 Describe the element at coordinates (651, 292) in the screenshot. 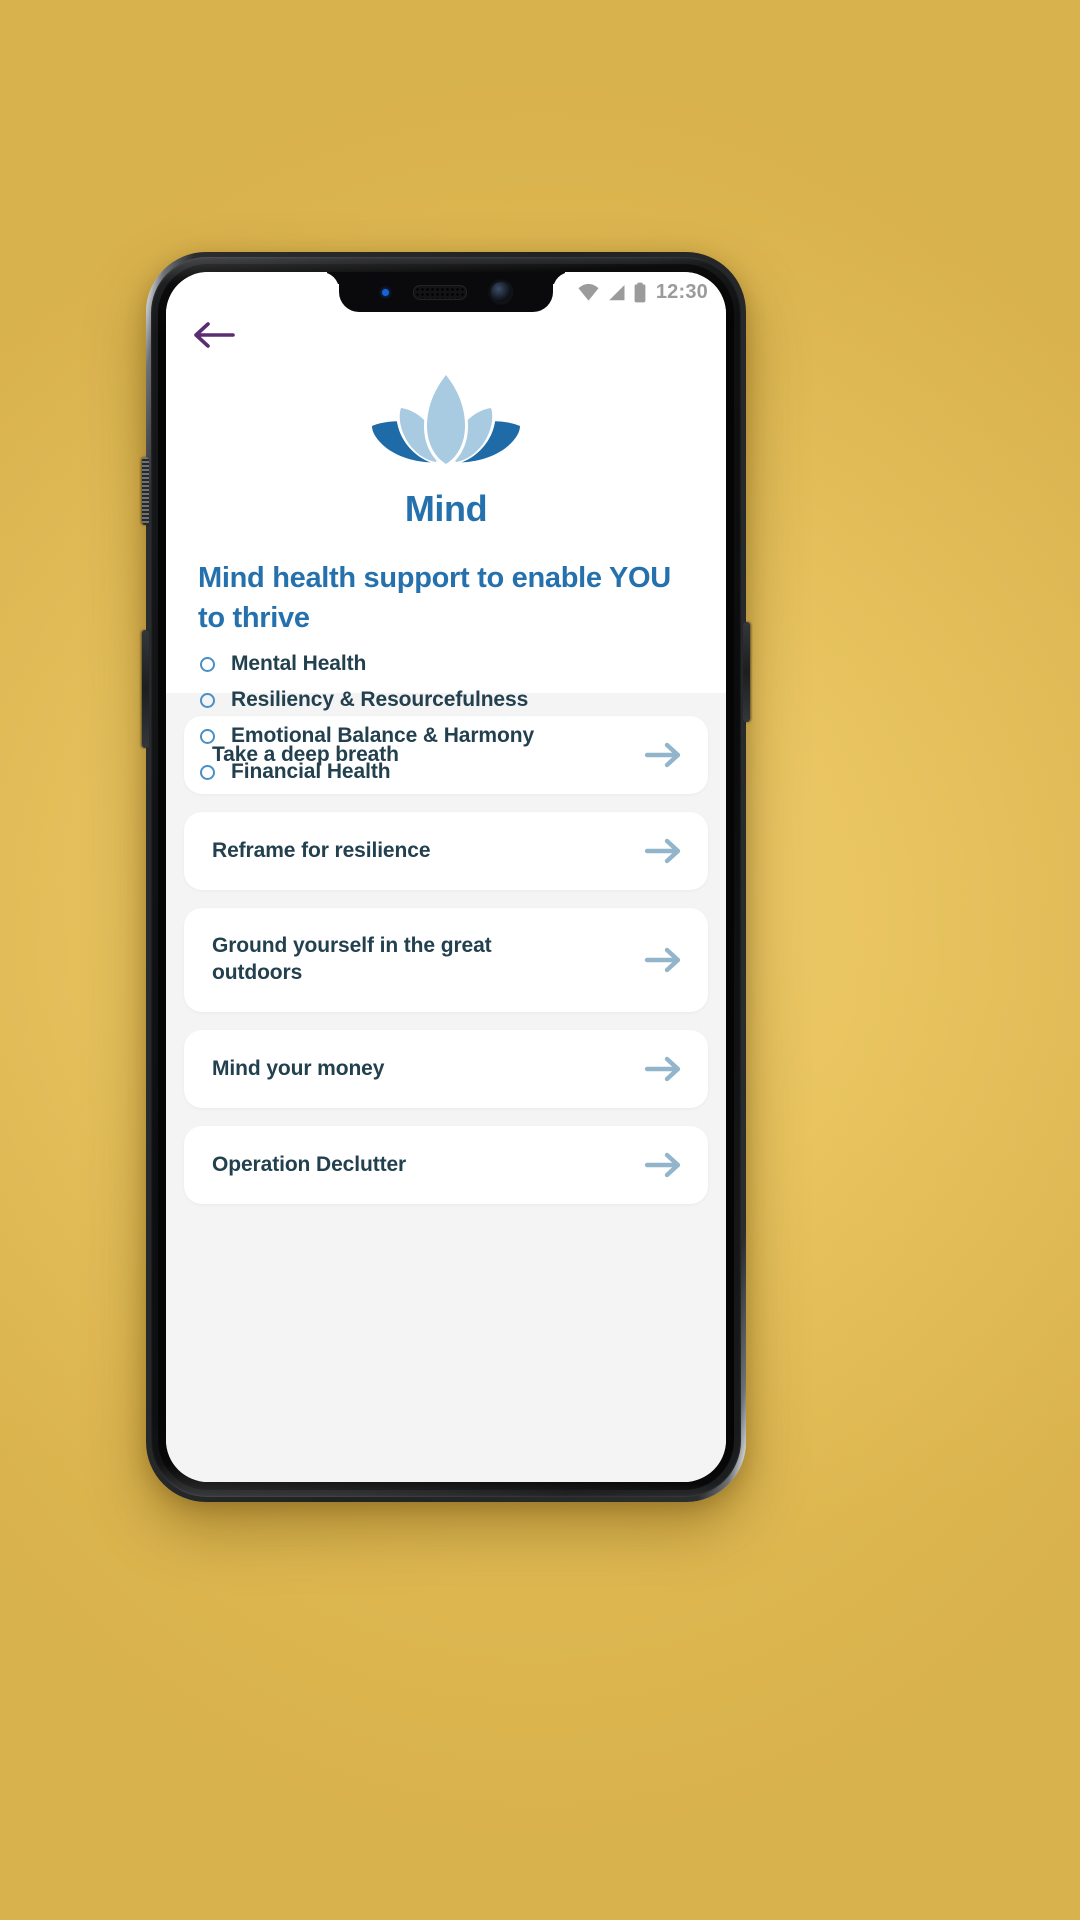

I see `status-bar: 12:30` at that location.